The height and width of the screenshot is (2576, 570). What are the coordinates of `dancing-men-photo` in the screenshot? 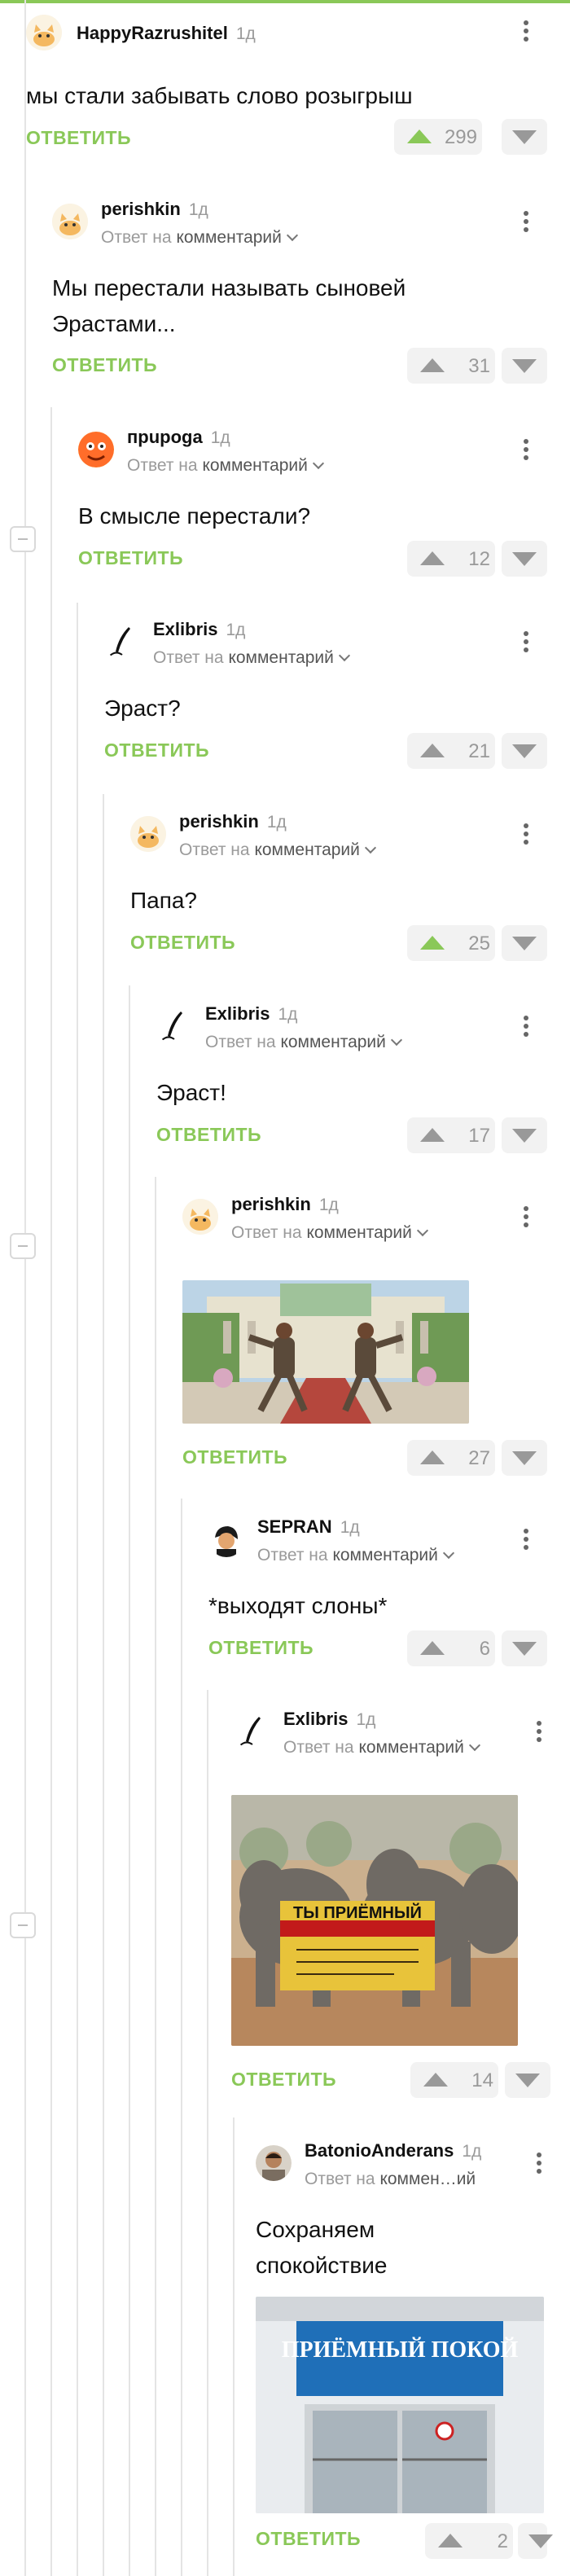 It's located at (325, 1352).